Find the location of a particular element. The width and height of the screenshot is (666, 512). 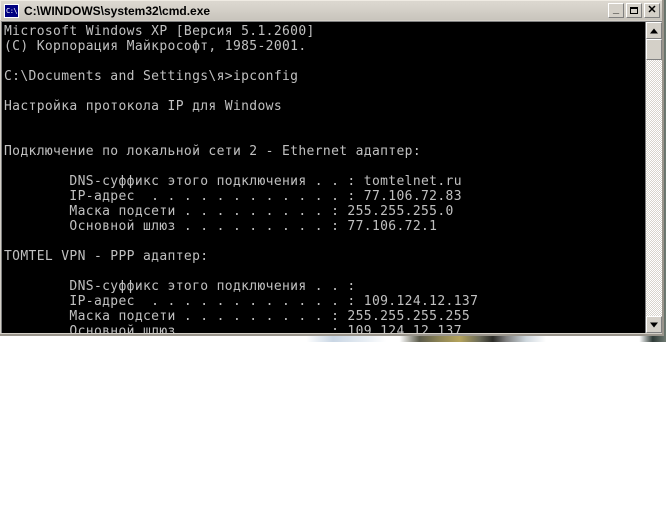

vertical-scrollbar is located at coordinates (653, 177).